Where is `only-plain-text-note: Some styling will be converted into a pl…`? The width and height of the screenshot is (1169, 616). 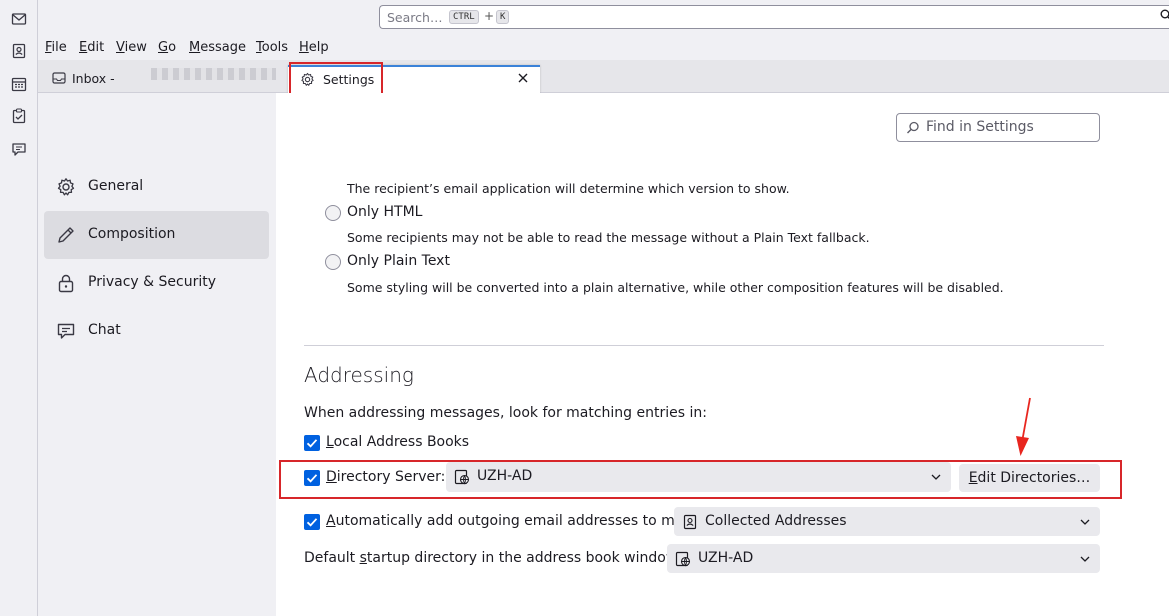 only-plain-text-note: Some styling will be converted into a pl… is located at coordinates (675, 287).